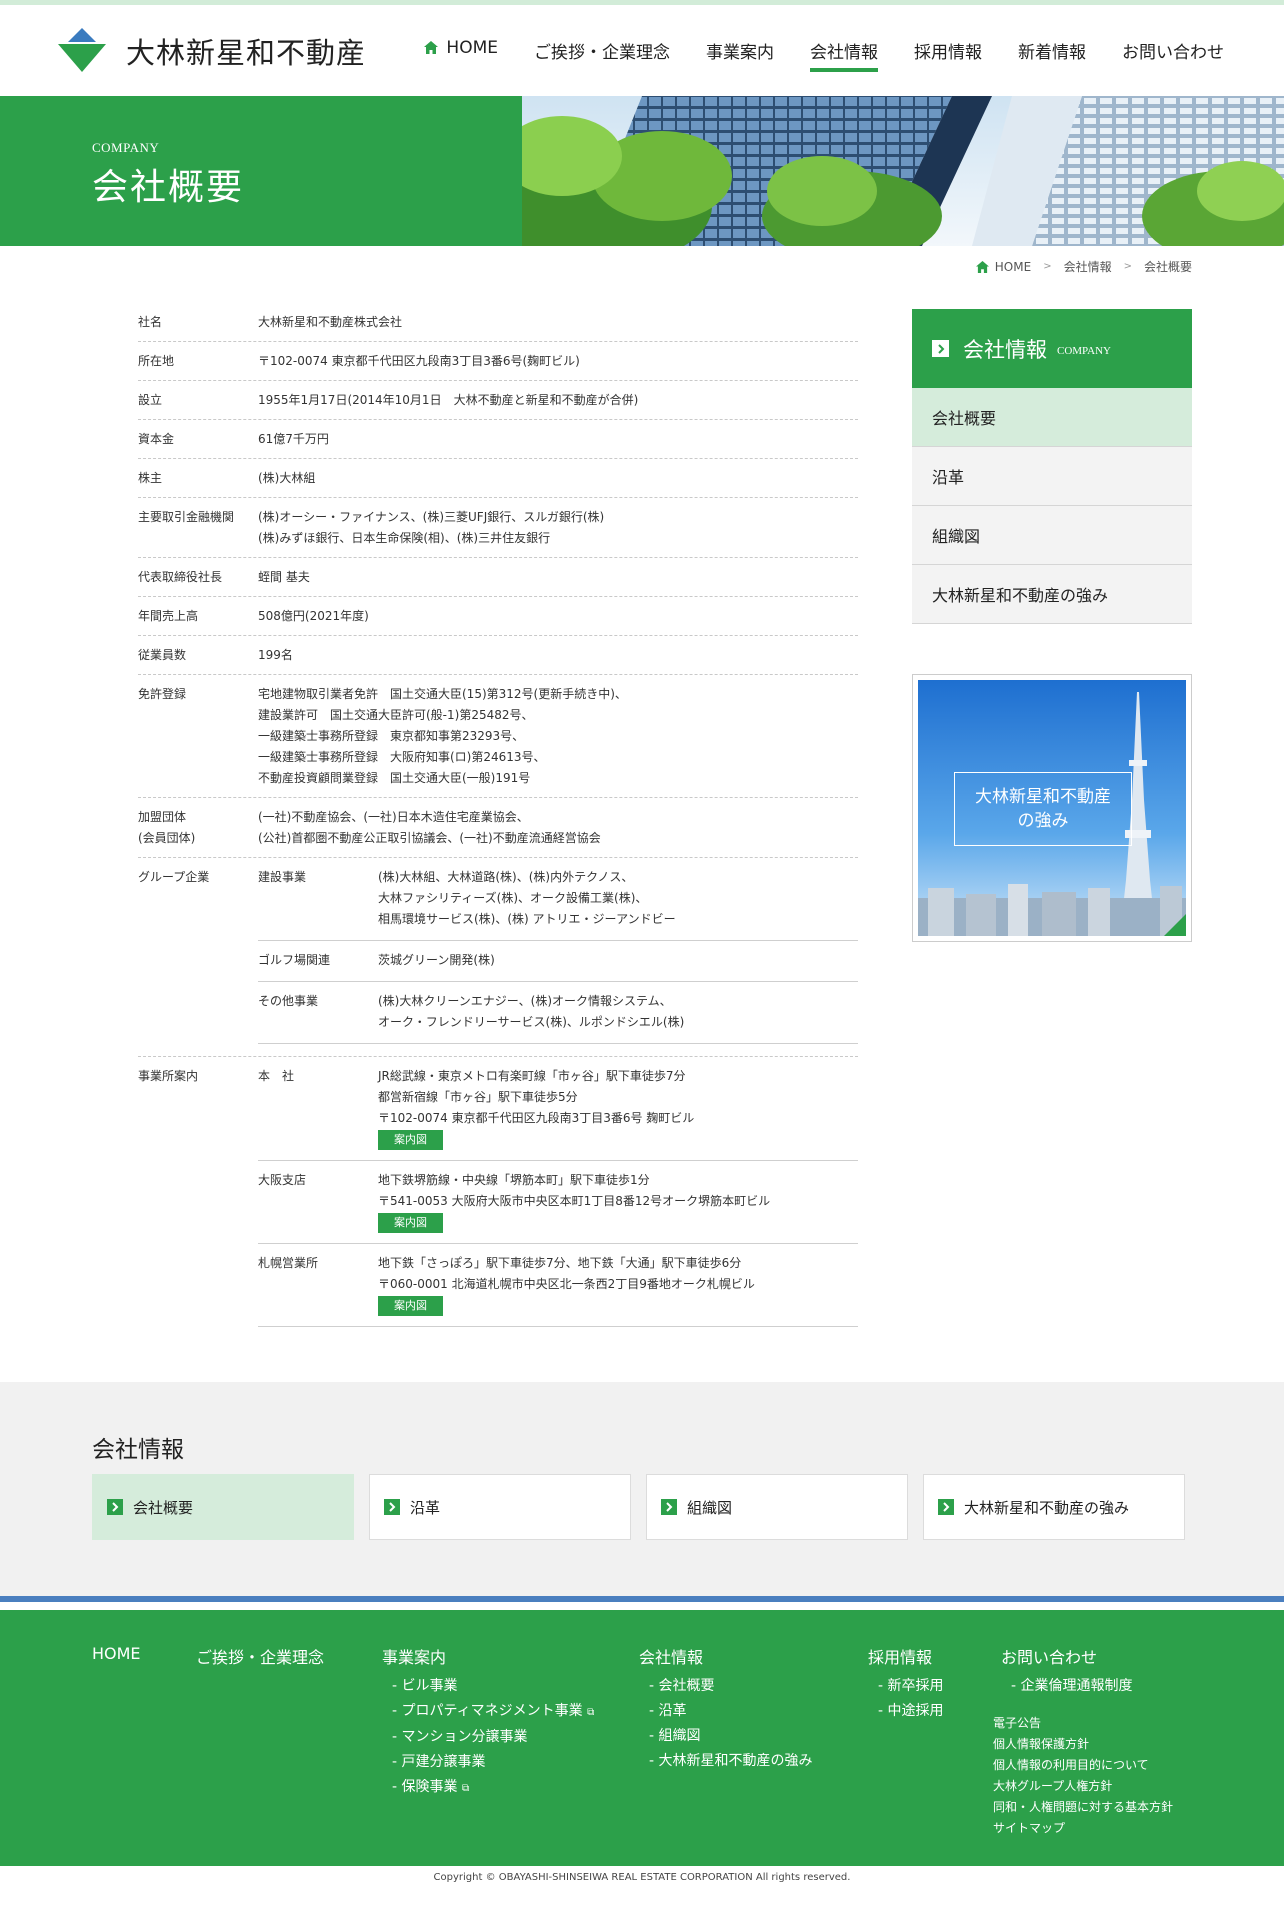 The image size is (1284, 1906). I want to click on row-label: 従業員数, so click(162, 655).